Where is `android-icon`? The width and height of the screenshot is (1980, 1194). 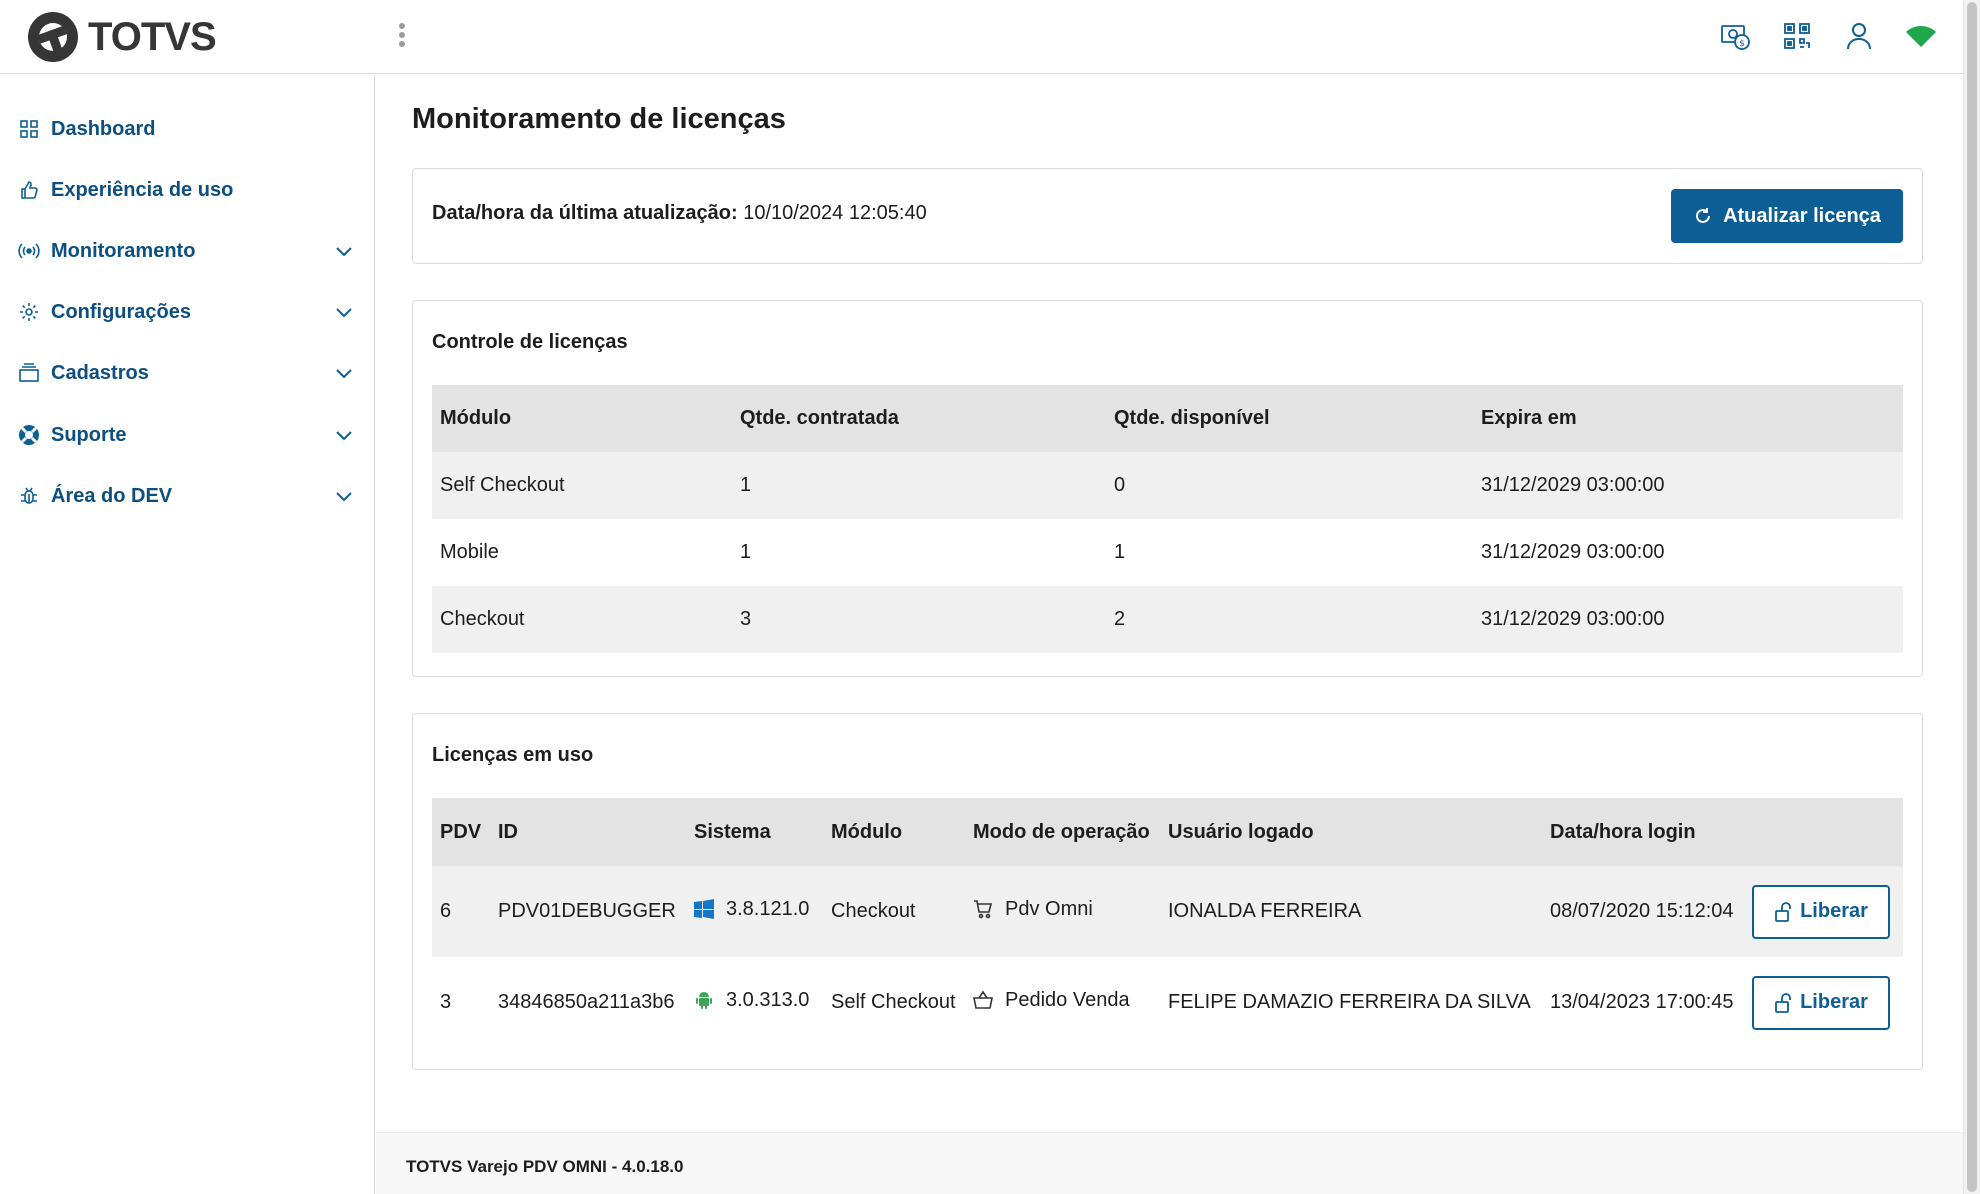
android-icon is located at coordinates (704, 1001).